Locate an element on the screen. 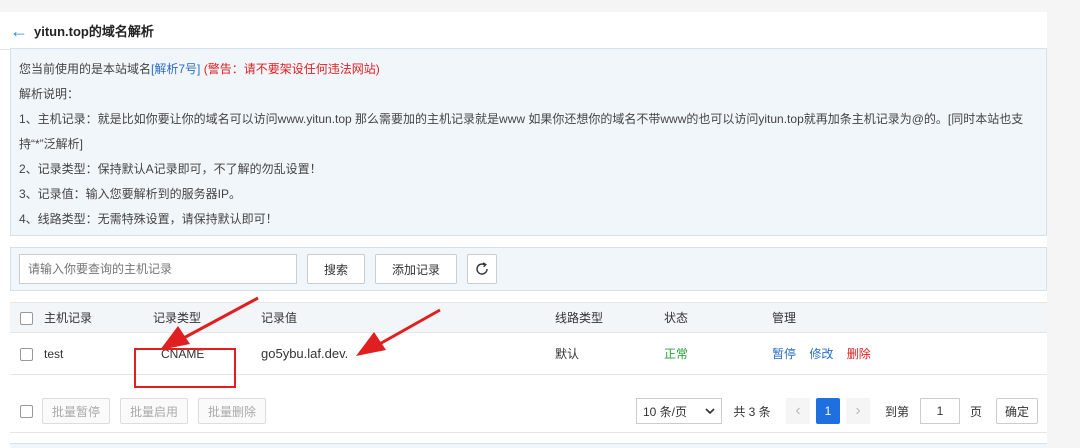 The image size is (1080, 448). header-status: 状态 is located at coordinates (718, 317).